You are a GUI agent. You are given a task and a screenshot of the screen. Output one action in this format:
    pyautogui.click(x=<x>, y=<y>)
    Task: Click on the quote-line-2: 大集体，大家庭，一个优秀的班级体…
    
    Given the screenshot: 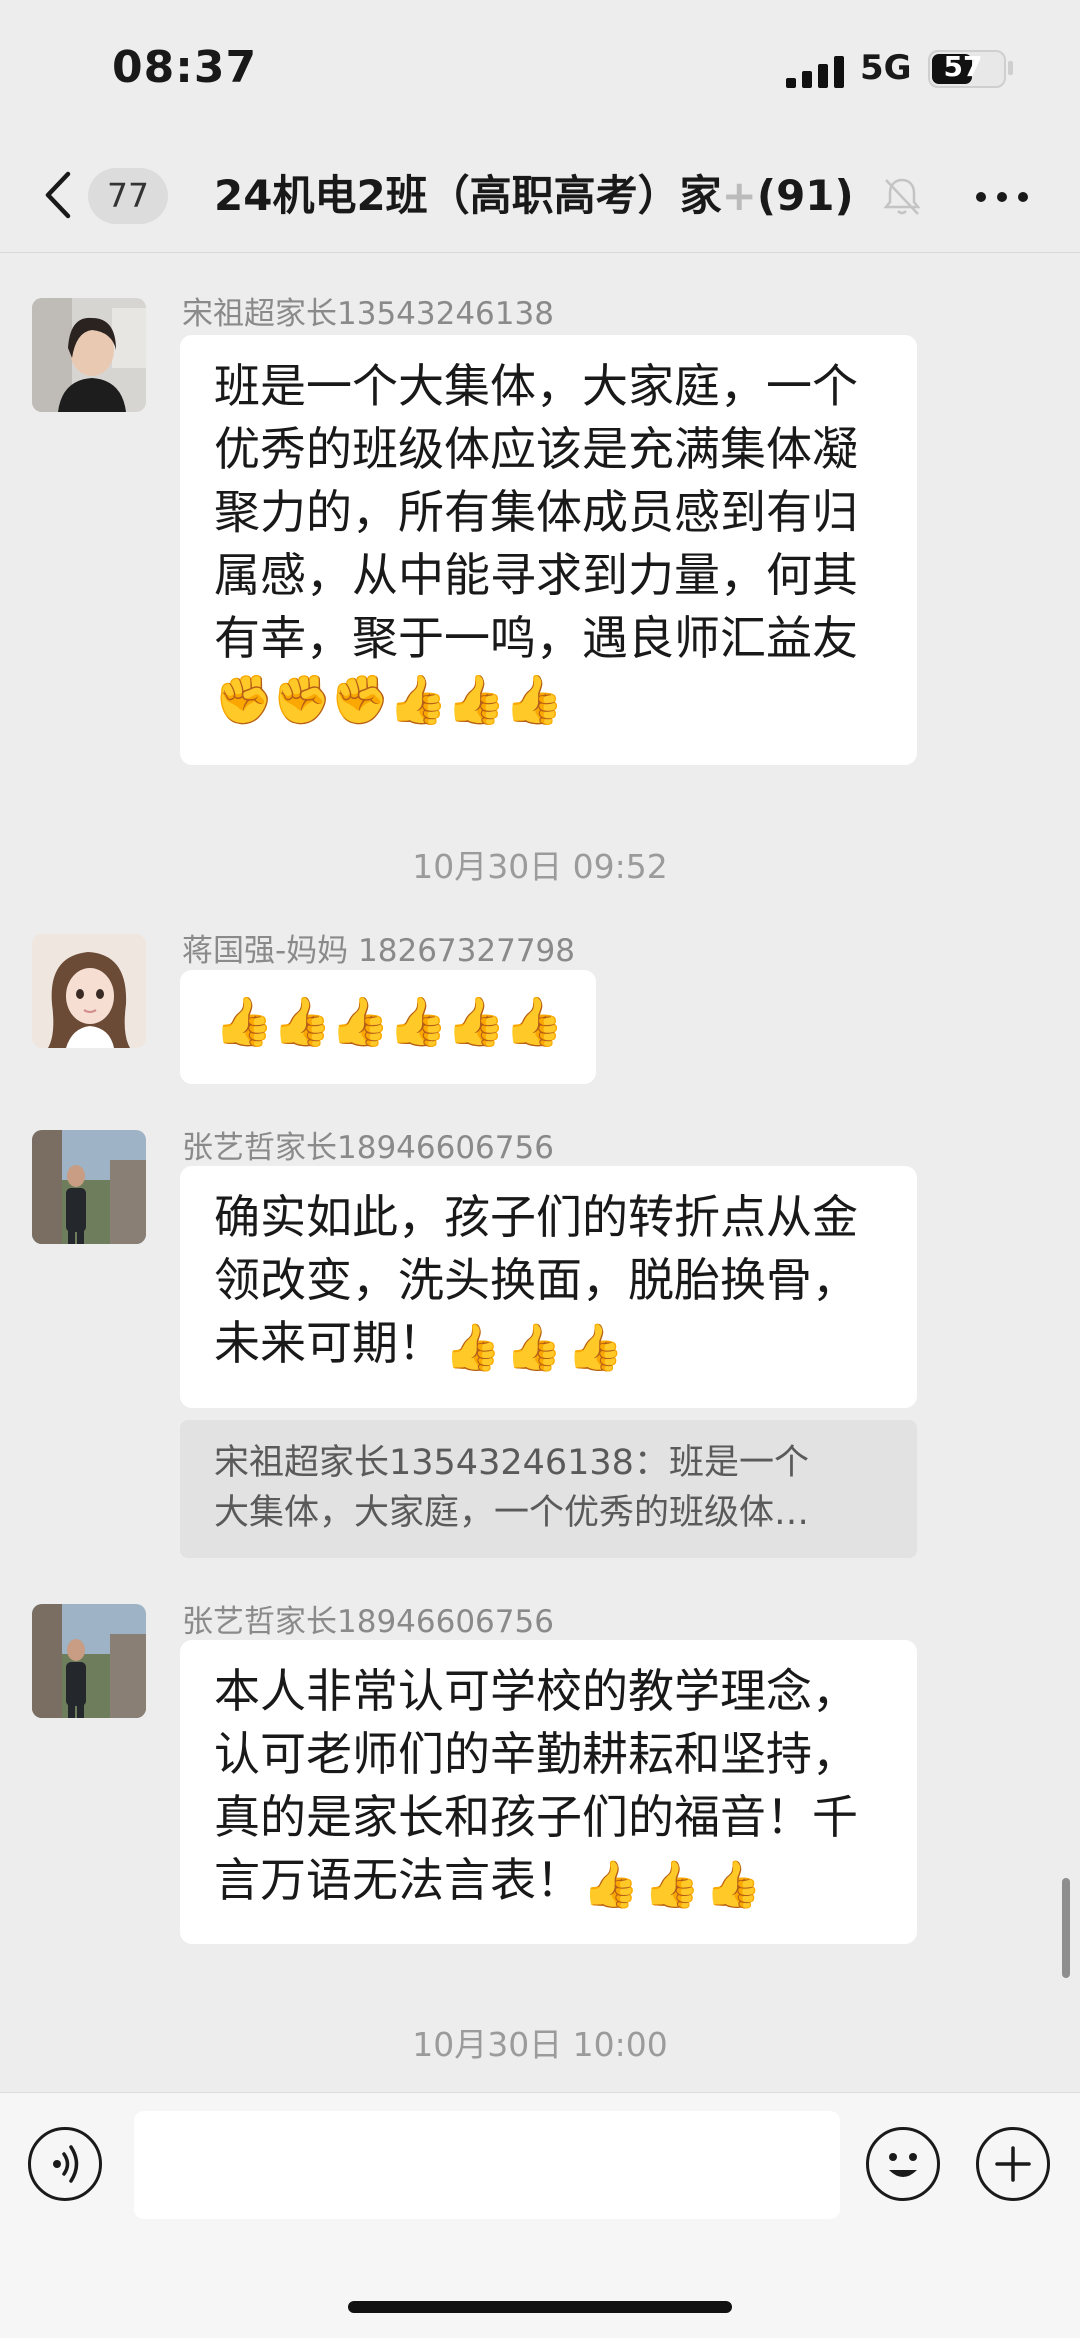 What is the action you would take?
    pyautogui.click(x=512, y=1513)
    